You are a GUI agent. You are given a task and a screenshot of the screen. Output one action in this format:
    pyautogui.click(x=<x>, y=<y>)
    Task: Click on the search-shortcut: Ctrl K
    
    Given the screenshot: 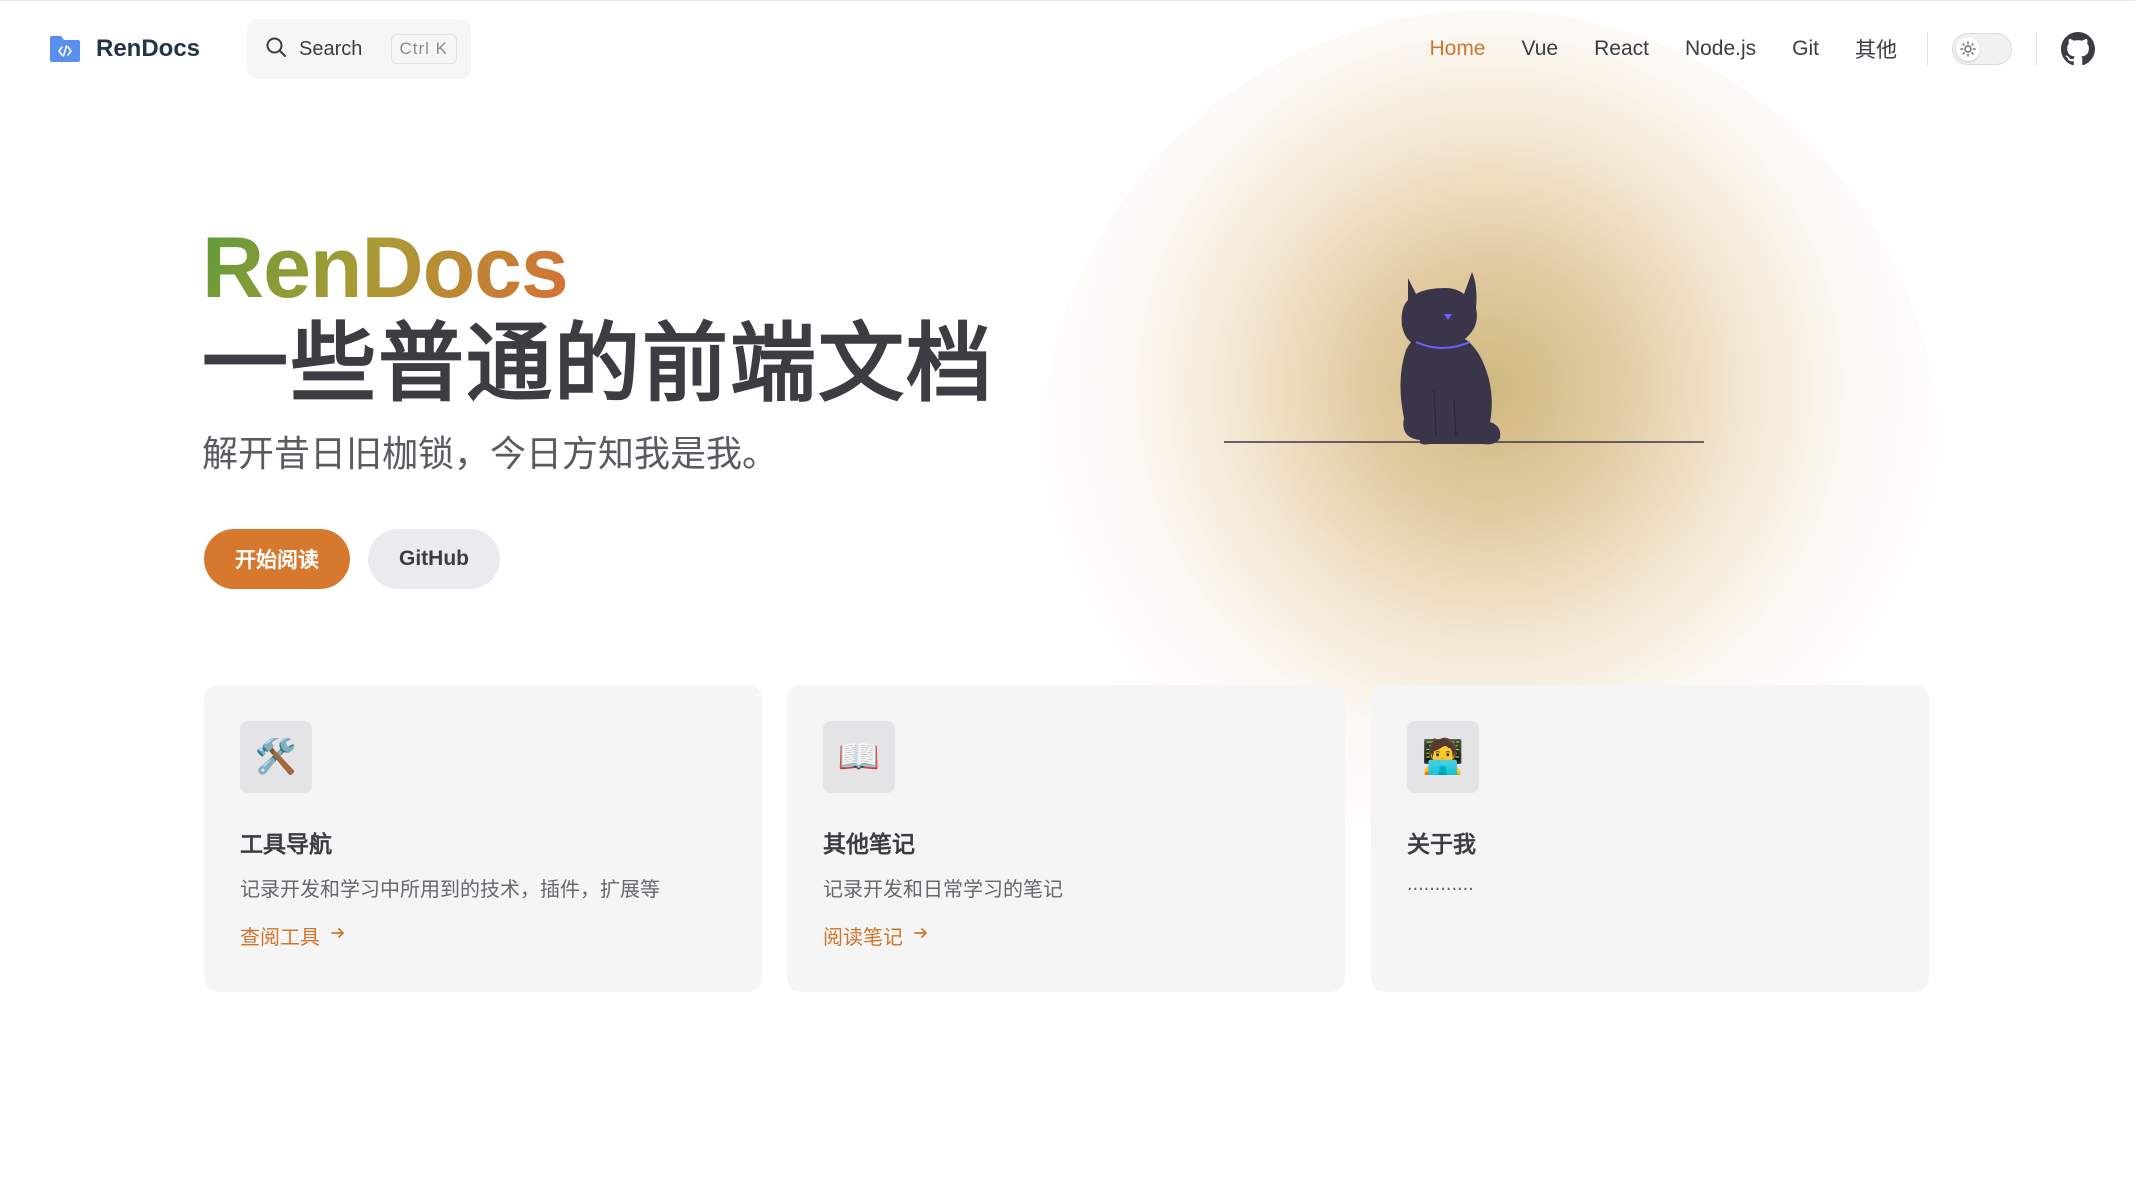 What is the action you would take?
    pyautogui.click(x=423, y=49)
    